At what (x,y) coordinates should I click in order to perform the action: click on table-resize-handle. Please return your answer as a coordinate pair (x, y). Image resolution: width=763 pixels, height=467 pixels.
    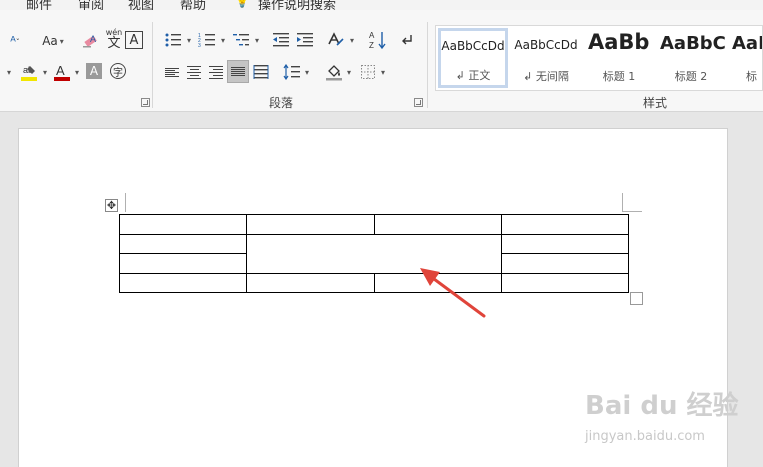
    Looking at the image, I should click on (636, 298).